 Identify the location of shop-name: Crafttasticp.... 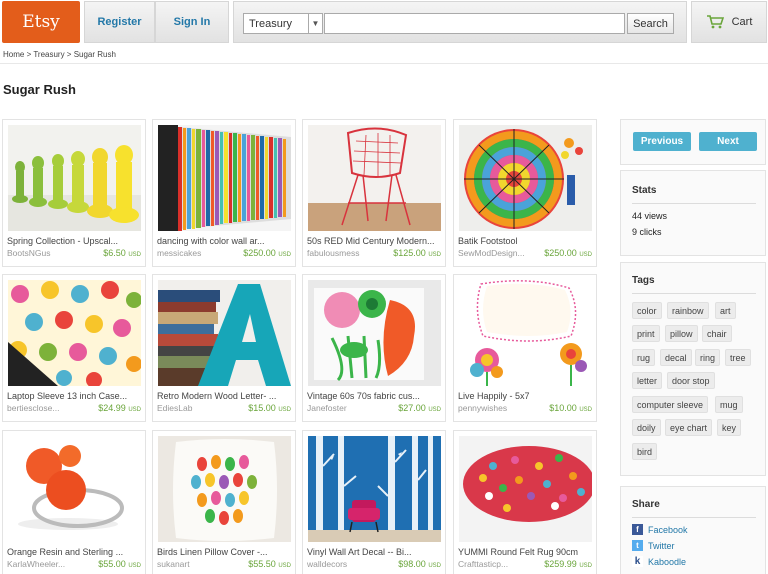
(498, 564).